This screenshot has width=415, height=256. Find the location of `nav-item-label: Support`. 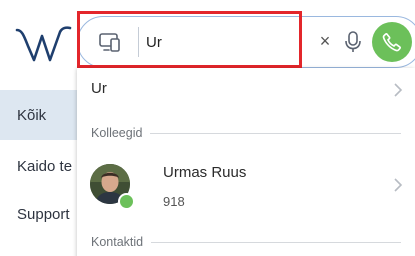

nav-item-label: Support is located at coordinates (43, 214).